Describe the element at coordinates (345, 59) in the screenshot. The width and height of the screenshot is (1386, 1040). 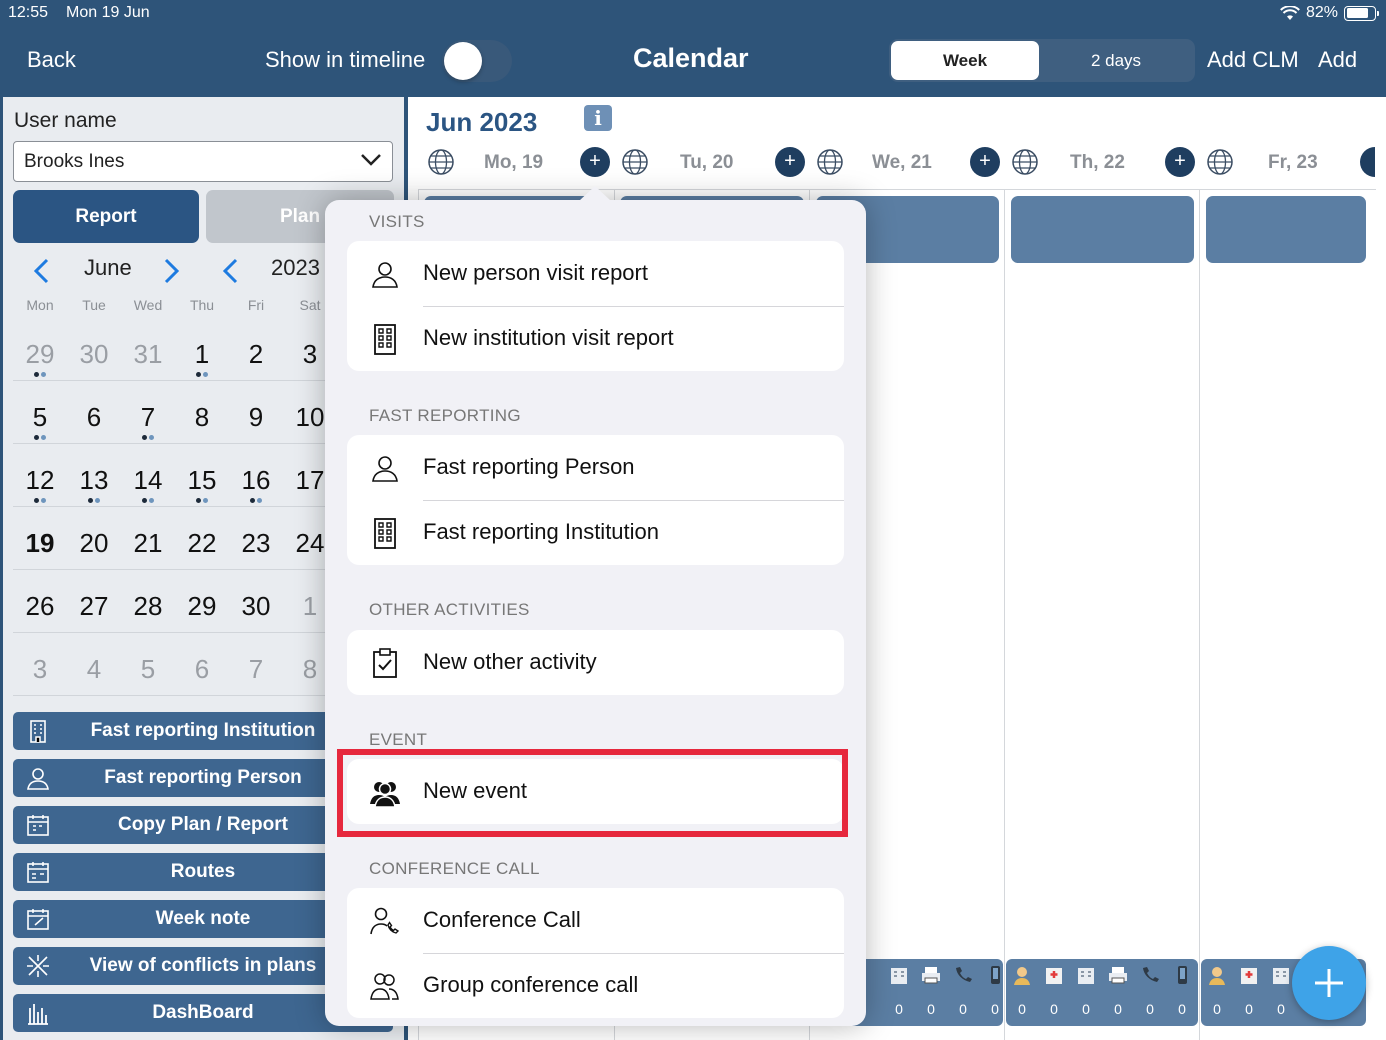
I see `show-in-timeline-label: Show in timeline` at that location.